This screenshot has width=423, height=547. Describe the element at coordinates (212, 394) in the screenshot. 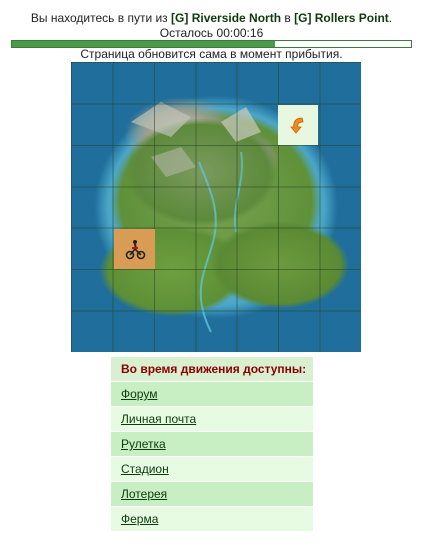

I see `menu-item-forum: Форум` at that location.